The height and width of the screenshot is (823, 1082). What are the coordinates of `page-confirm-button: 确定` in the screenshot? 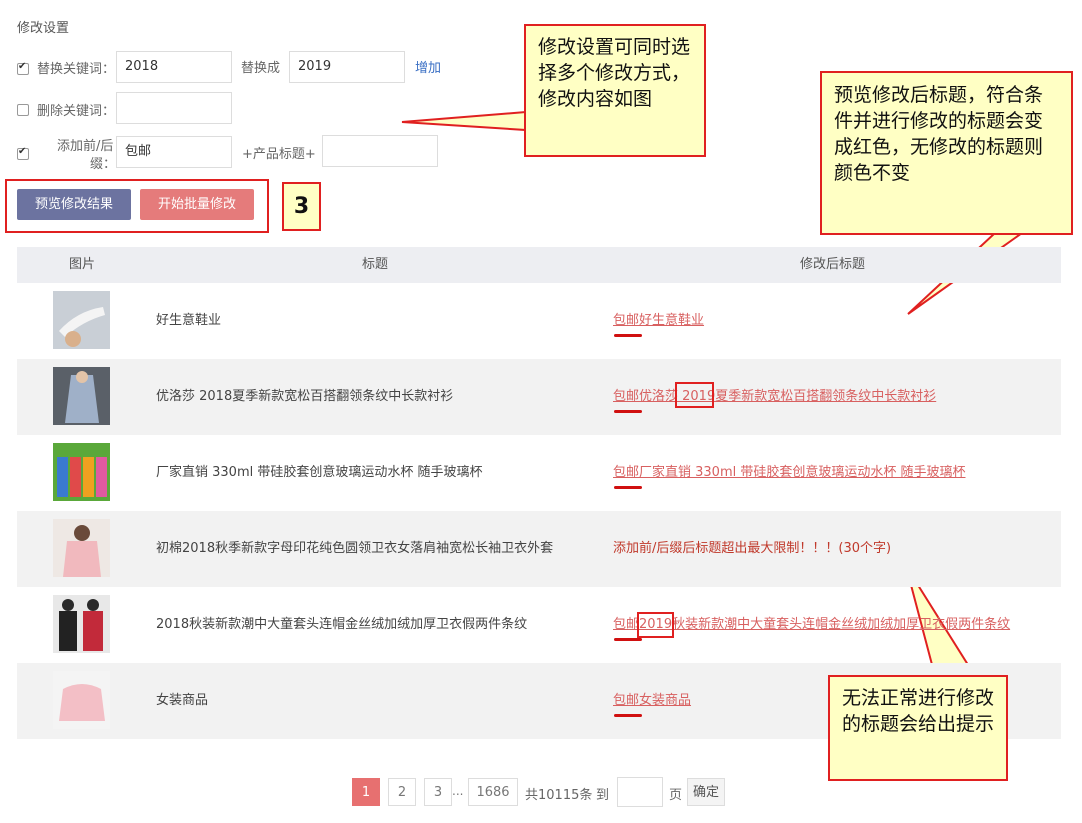 It's located at (706, 792).